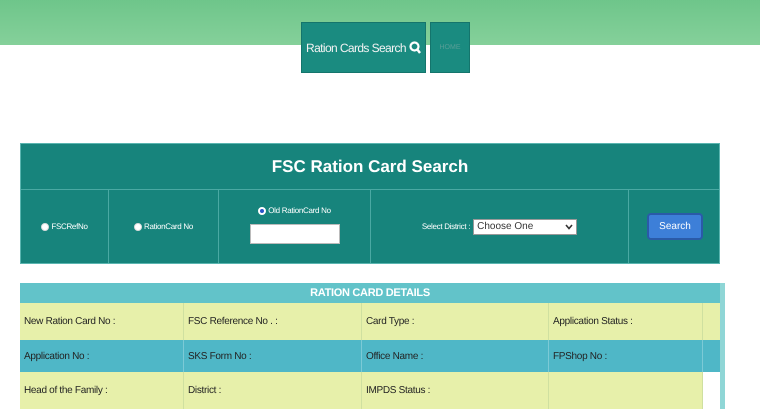 This screenshot has height=410, width=760. Describe the element at coordinates (370, 293) in the screenshot. I see `section-header: RATION CARD DETAILS` at that location.